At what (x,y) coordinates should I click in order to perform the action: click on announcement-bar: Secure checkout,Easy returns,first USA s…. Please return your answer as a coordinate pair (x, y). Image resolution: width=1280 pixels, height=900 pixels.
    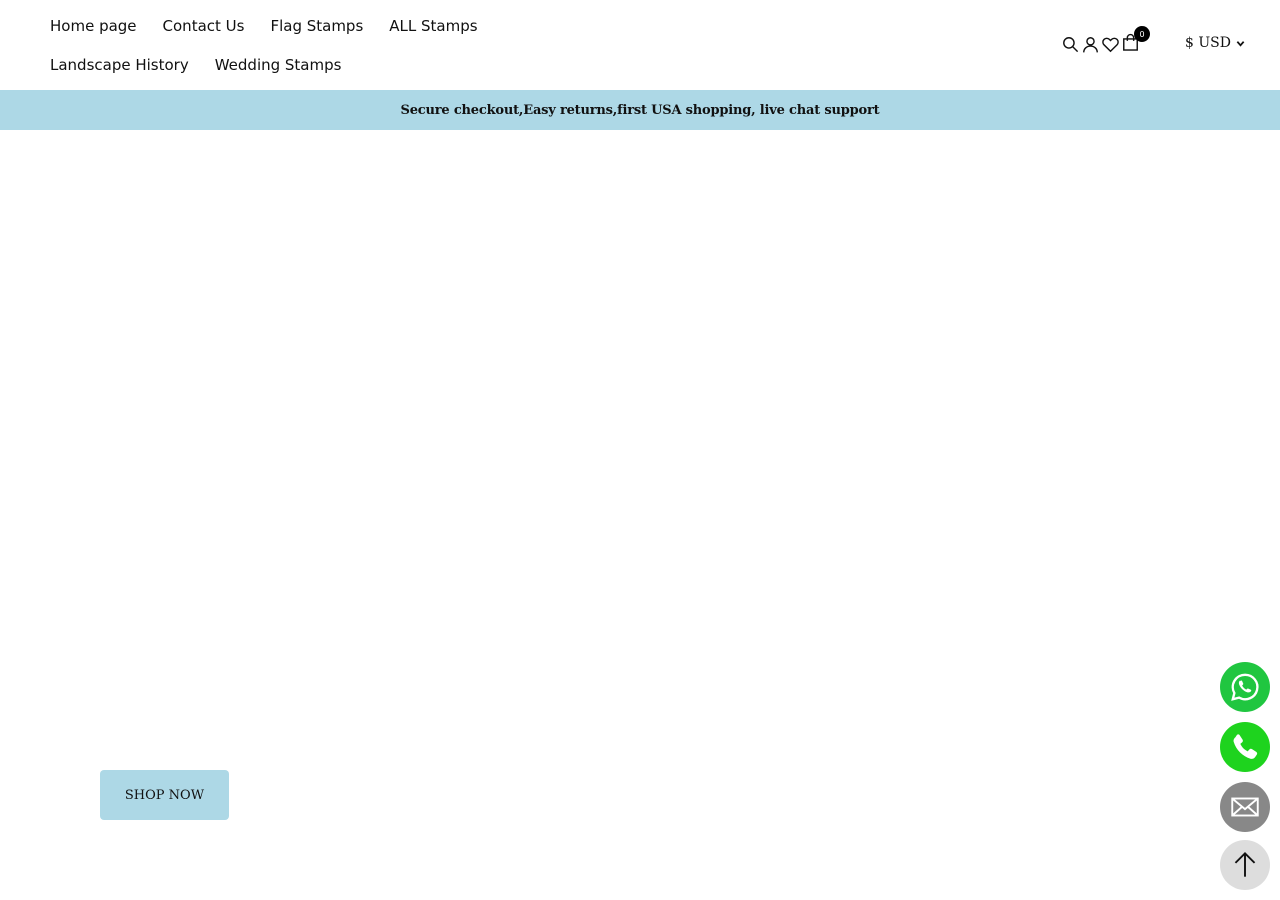
    Looking at the image, I should click on (640, 110).